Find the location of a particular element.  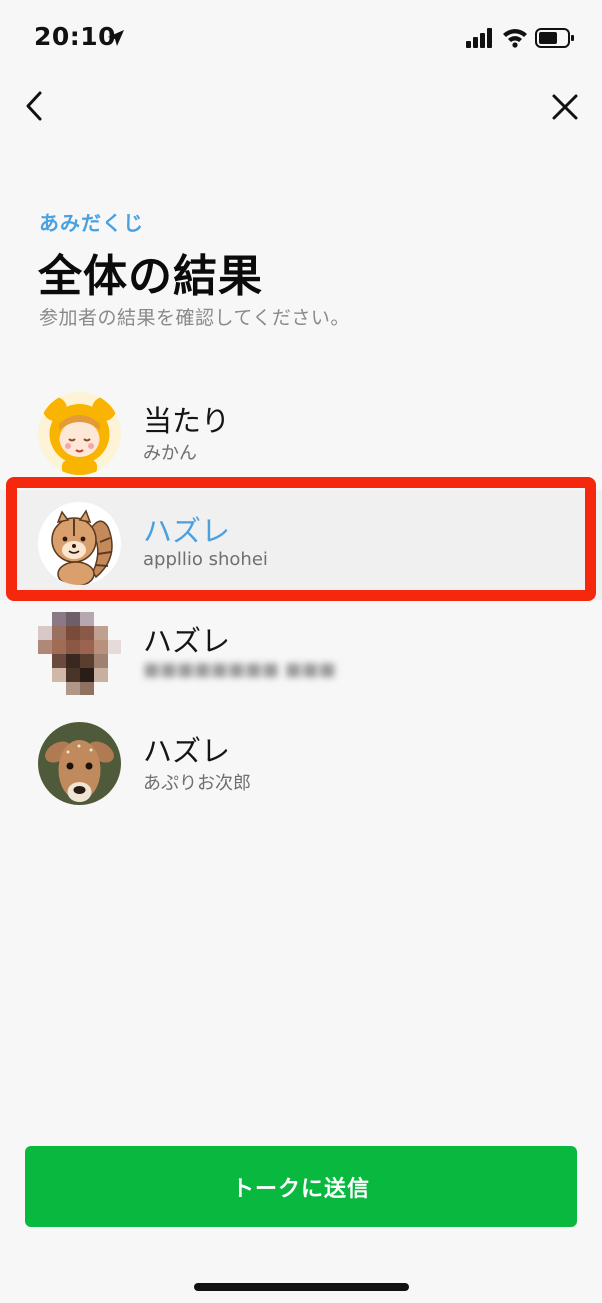

home-indicator is located at coordinates (301, 1287).